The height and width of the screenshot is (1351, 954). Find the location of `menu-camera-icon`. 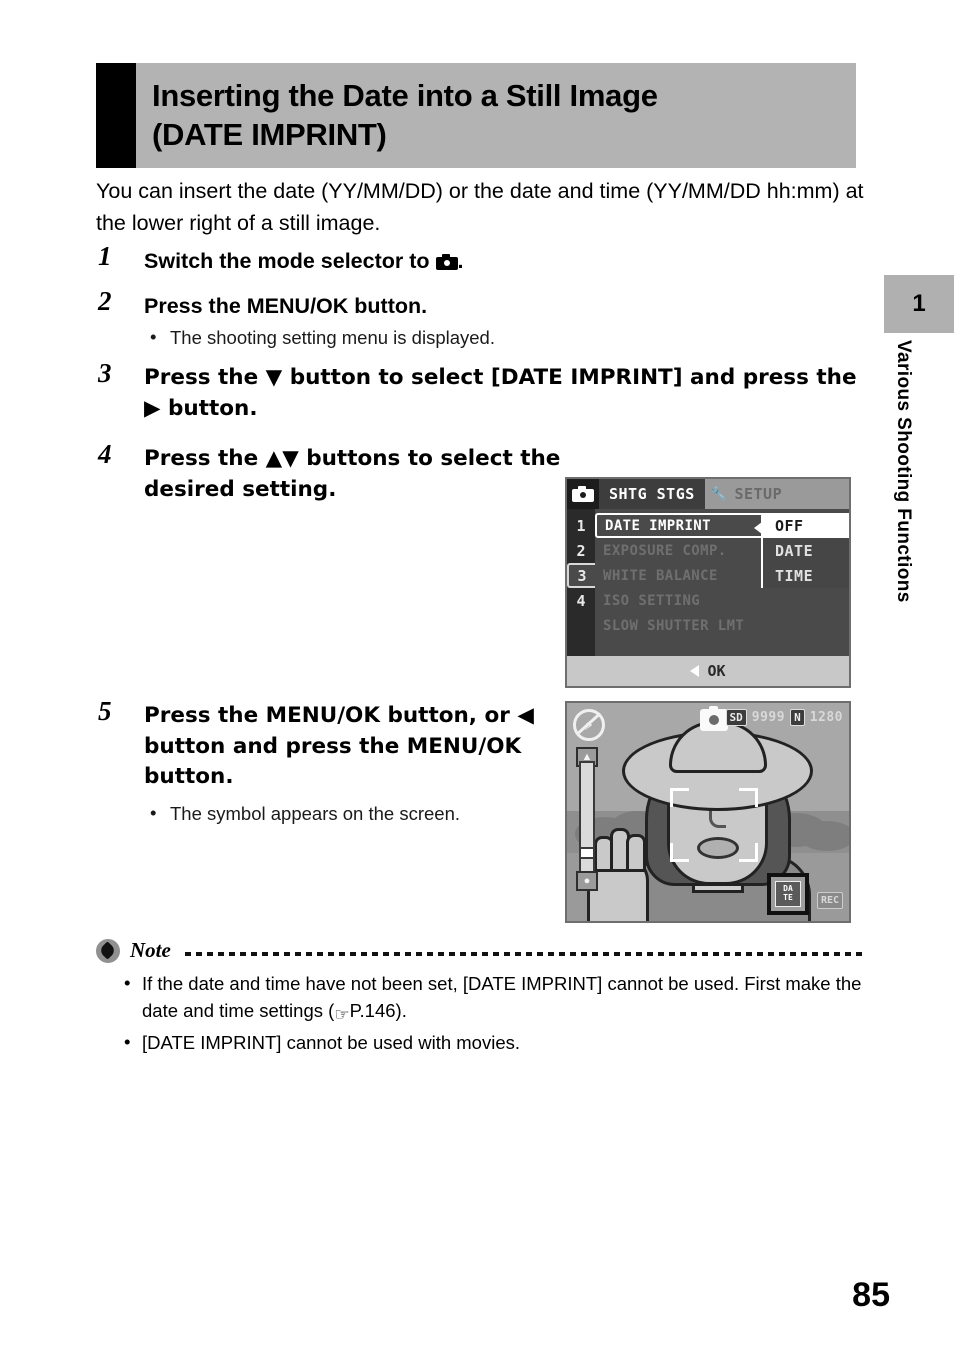

menu-camera-icon is located at coordinates (583, 494).